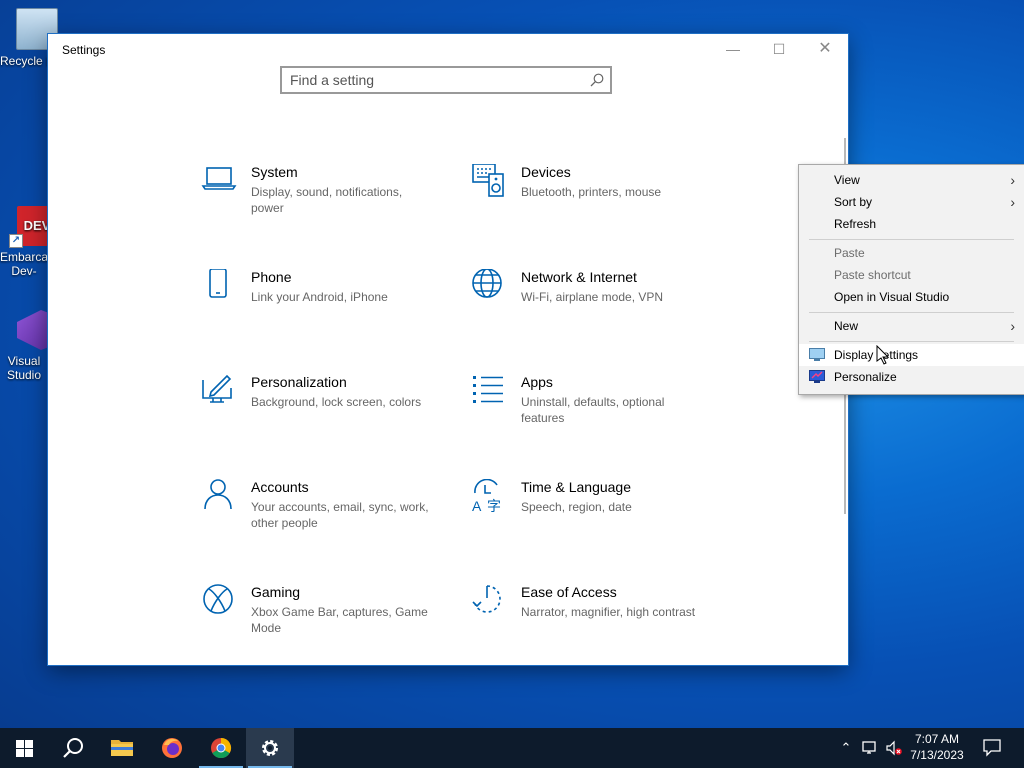 The width and height of the screenshot is (1024, 768). What do you see at coordinates (576, 487) in the screenshot?
I see `tile-title: Time & Language` at bounding box center [576, 487].